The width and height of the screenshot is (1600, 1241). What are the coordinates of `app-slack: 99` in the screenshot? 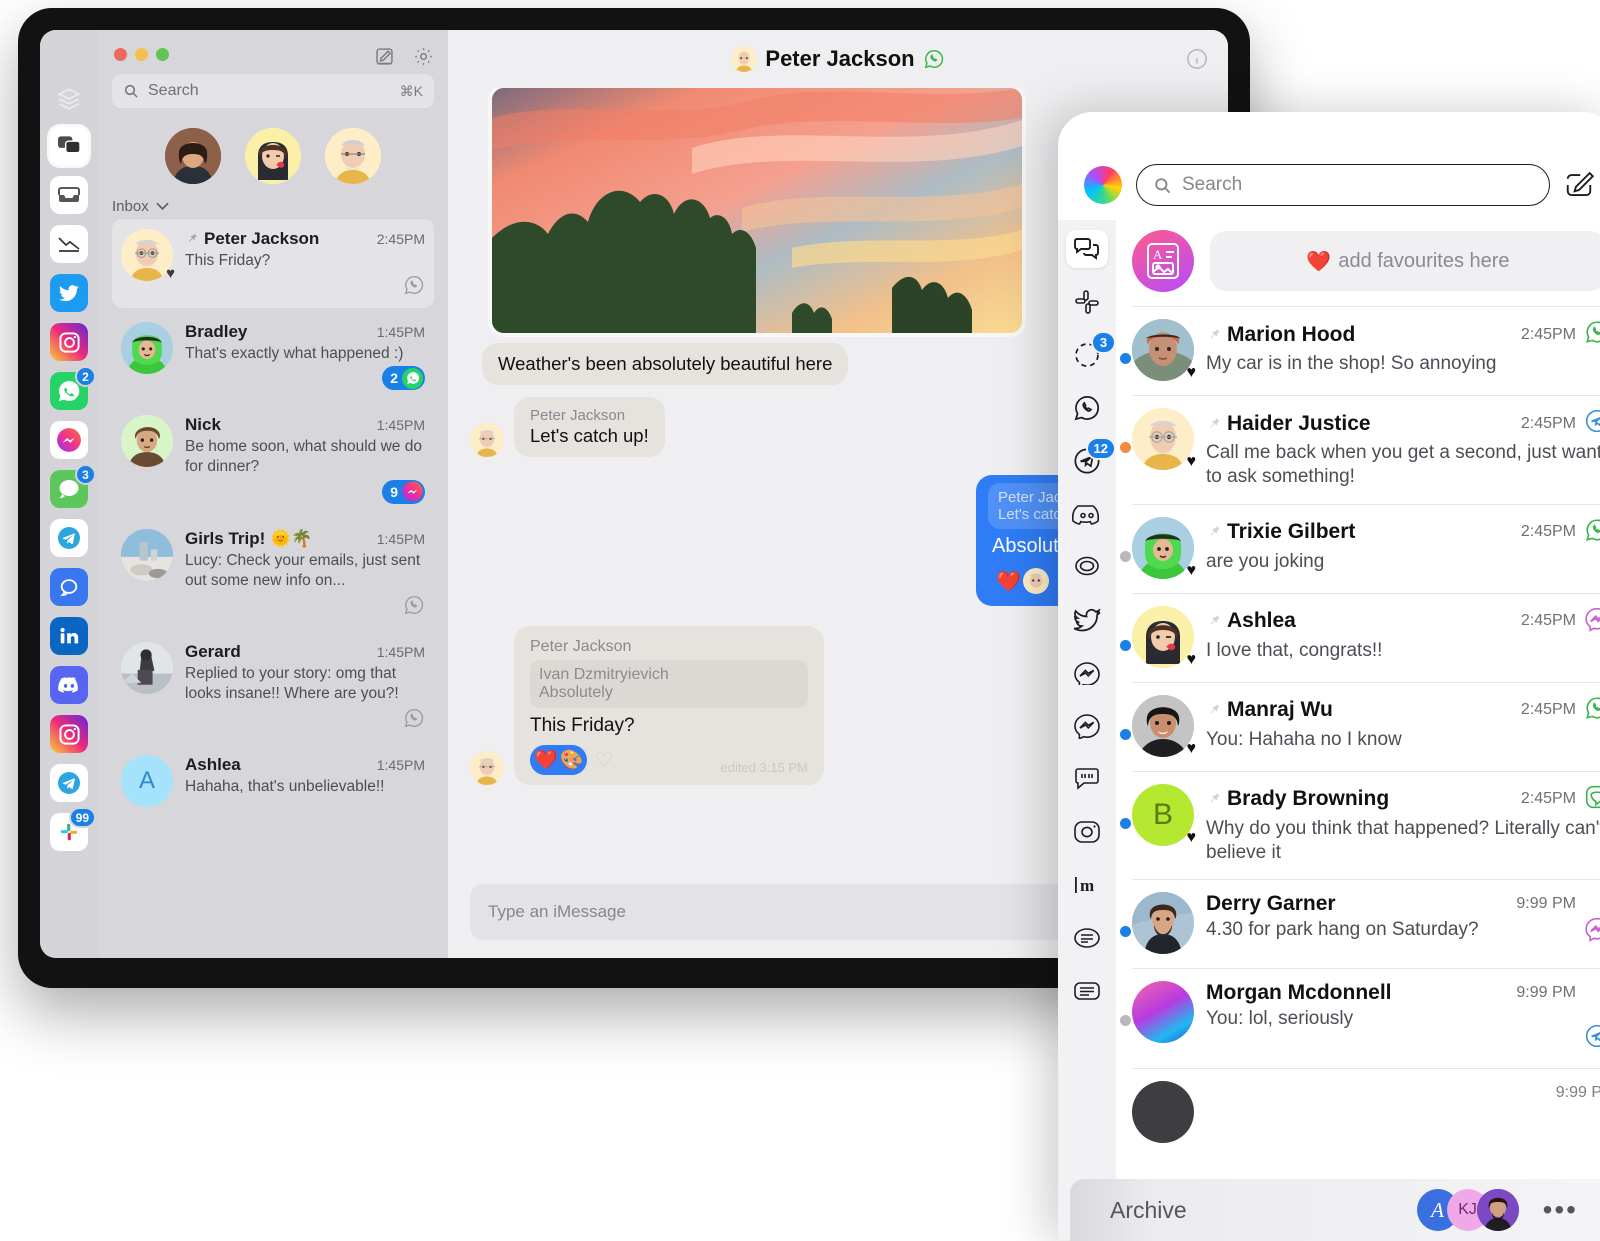 It's located at (73, 829).